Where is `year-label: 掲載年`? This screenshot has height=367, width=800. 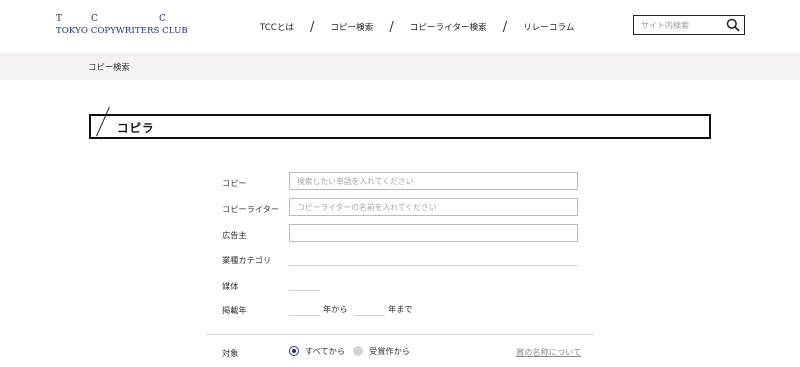
year-label: 掲載年 is located at coordinates (234, 310).